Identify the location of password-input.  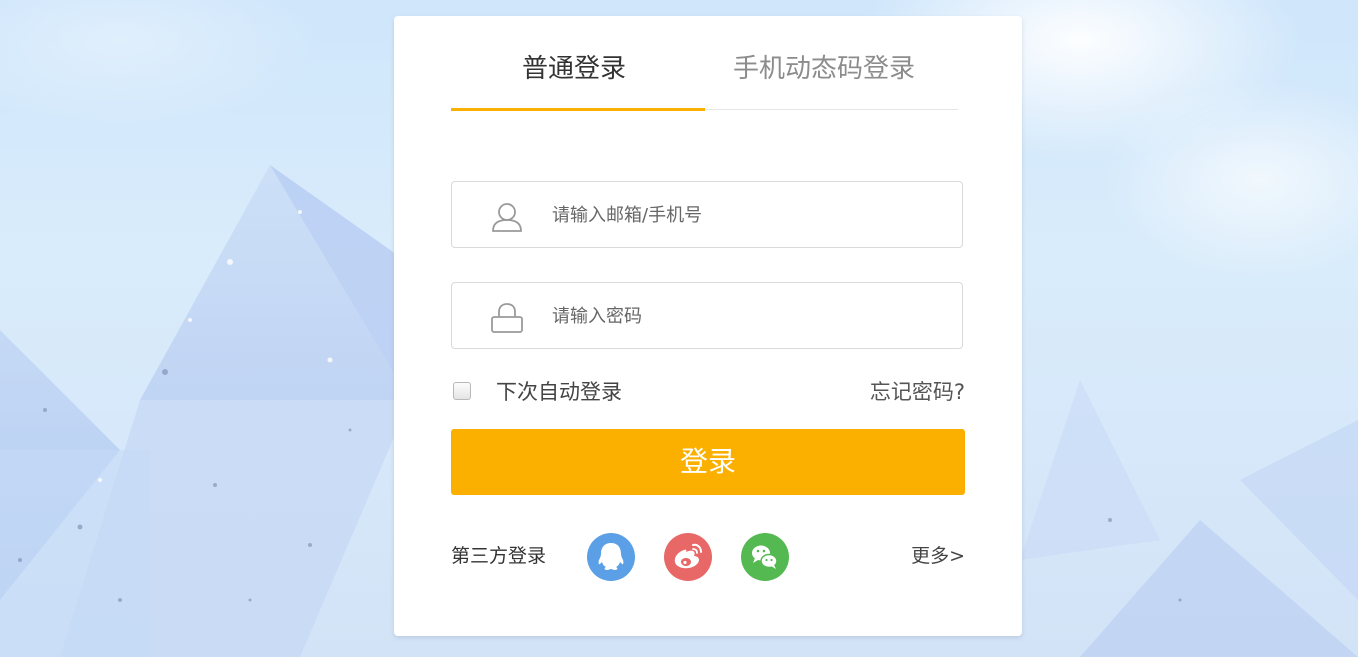
(747, 316).